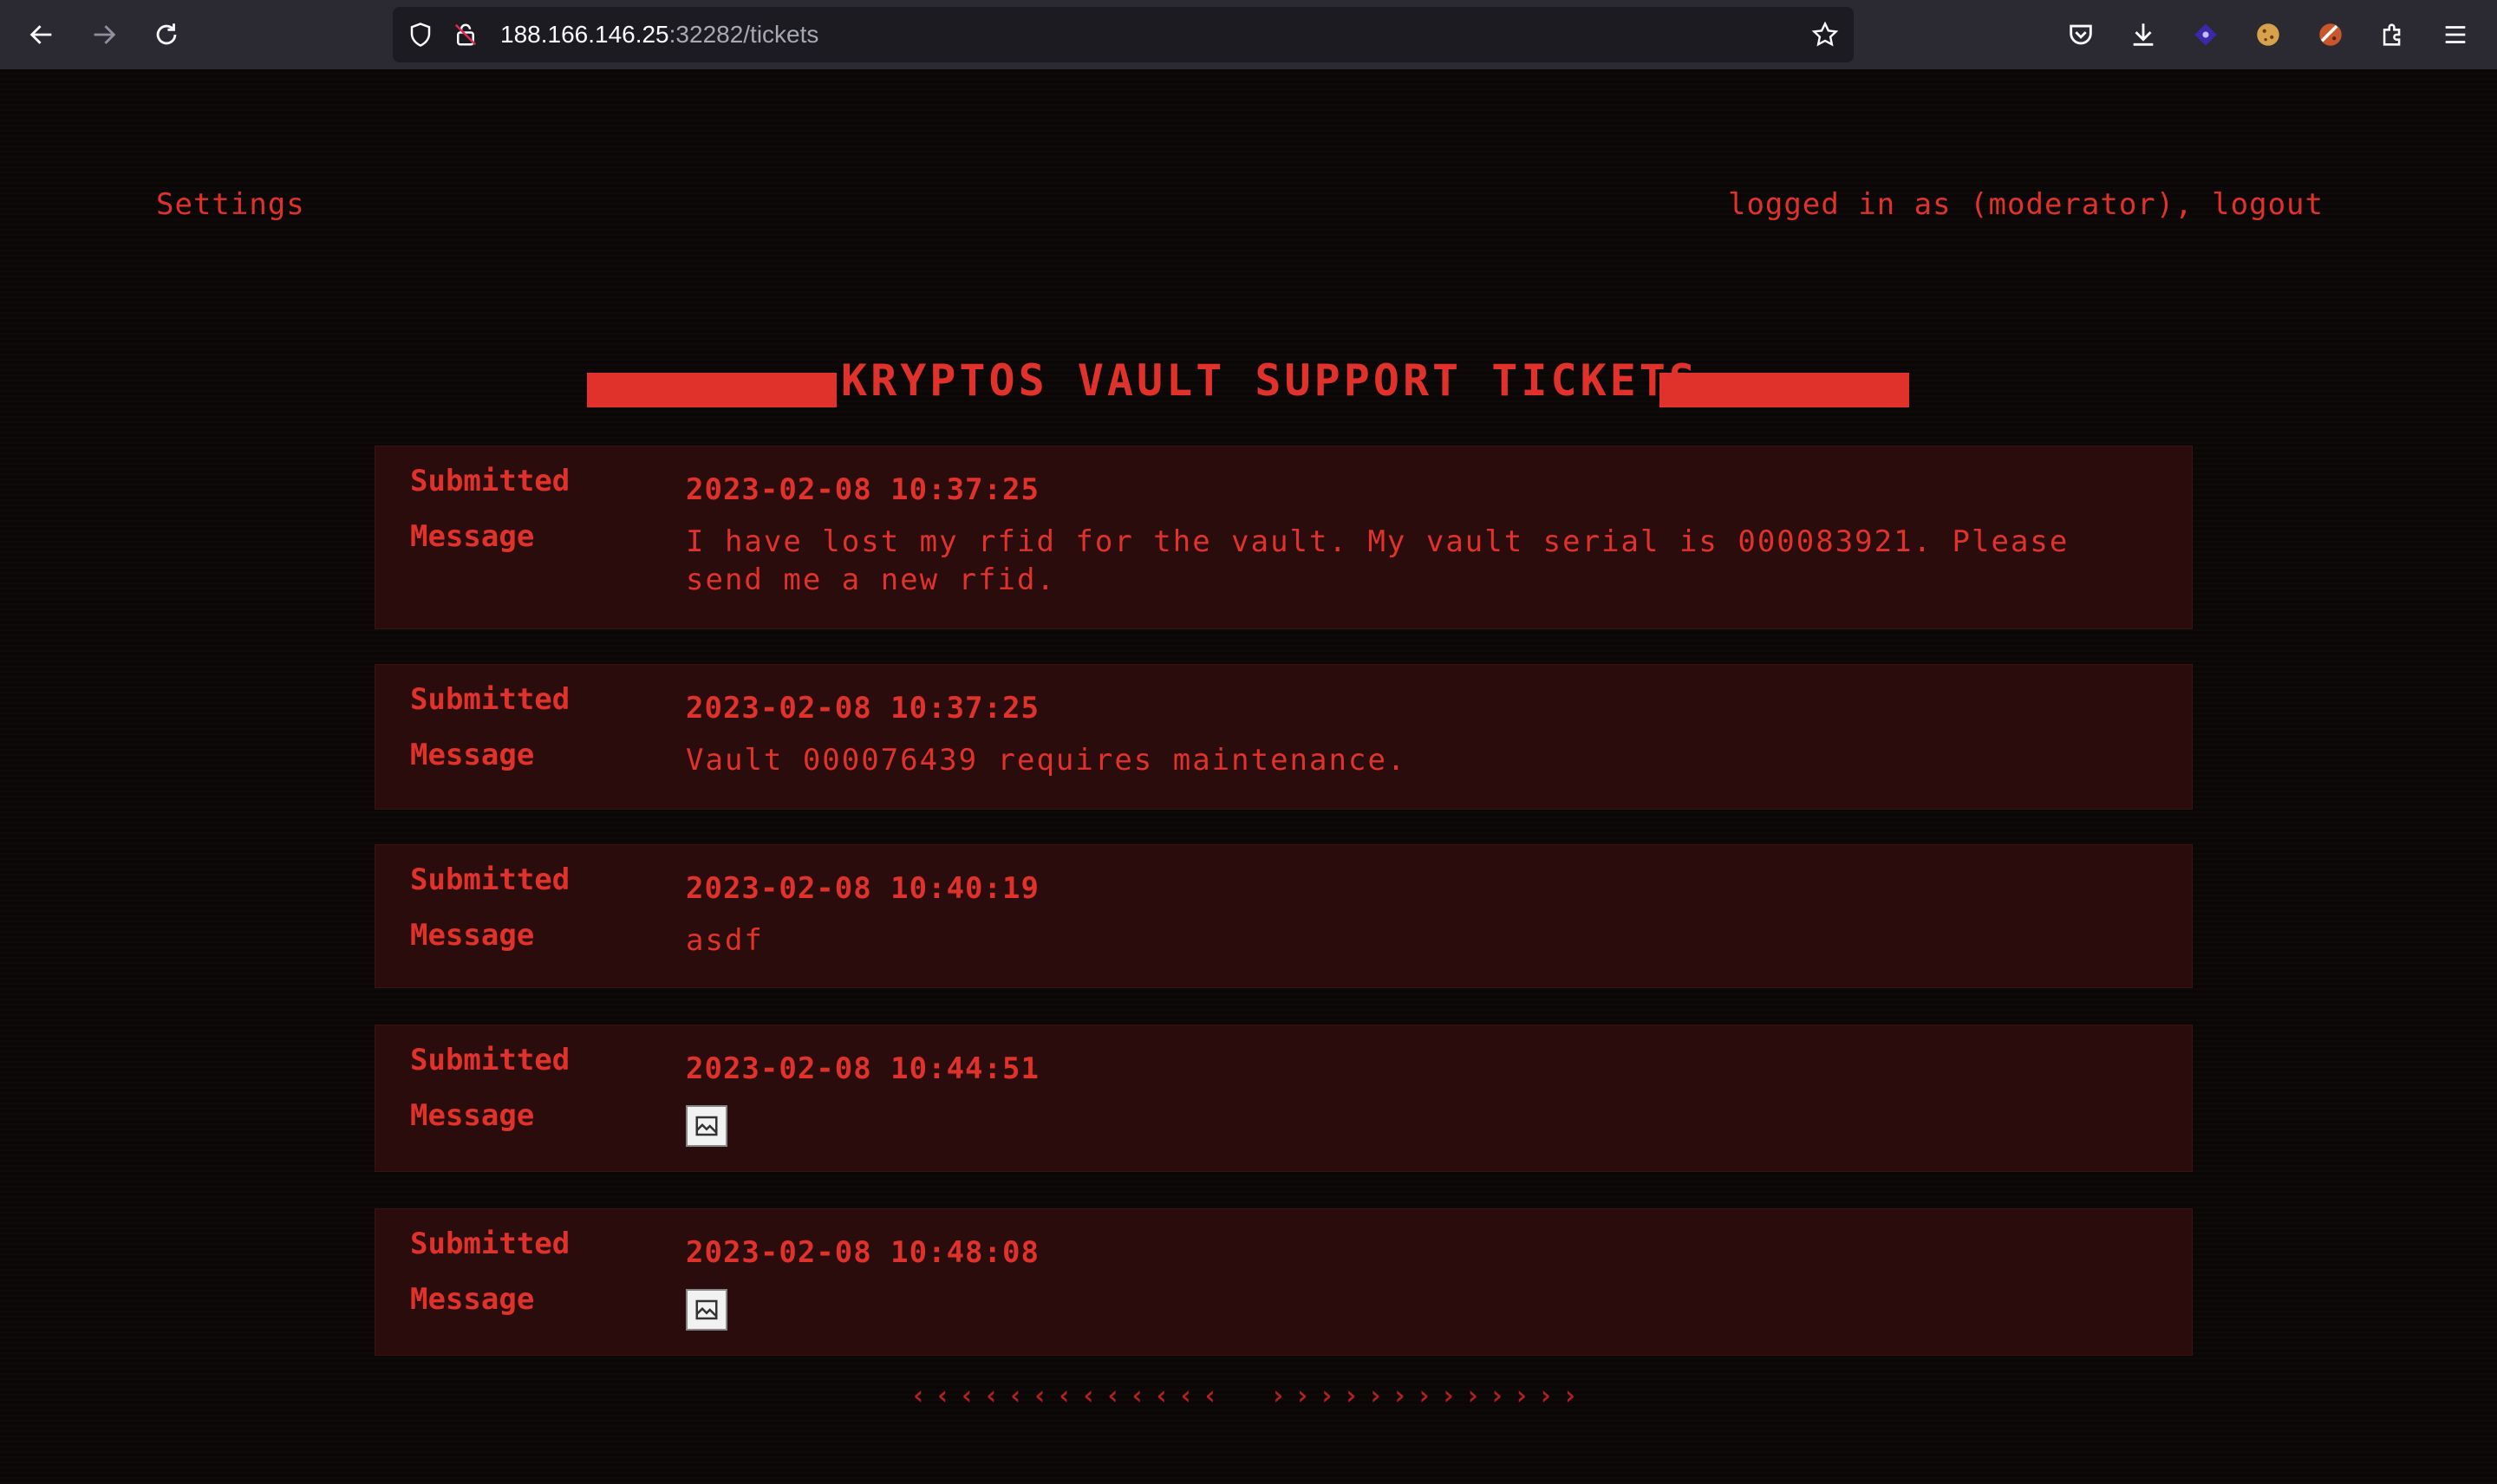 This screenshot has width=2497, height=1484. Describe the element at coordinates (863, 1252) in the screenshot. I see `submitted-timestamp: 2023-02-08 10:48:08` at that location.